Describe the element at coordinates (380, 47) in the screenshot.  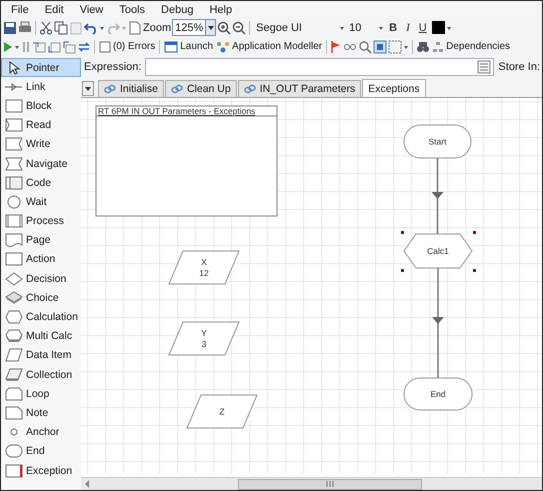
I see `select-icon` at that location.